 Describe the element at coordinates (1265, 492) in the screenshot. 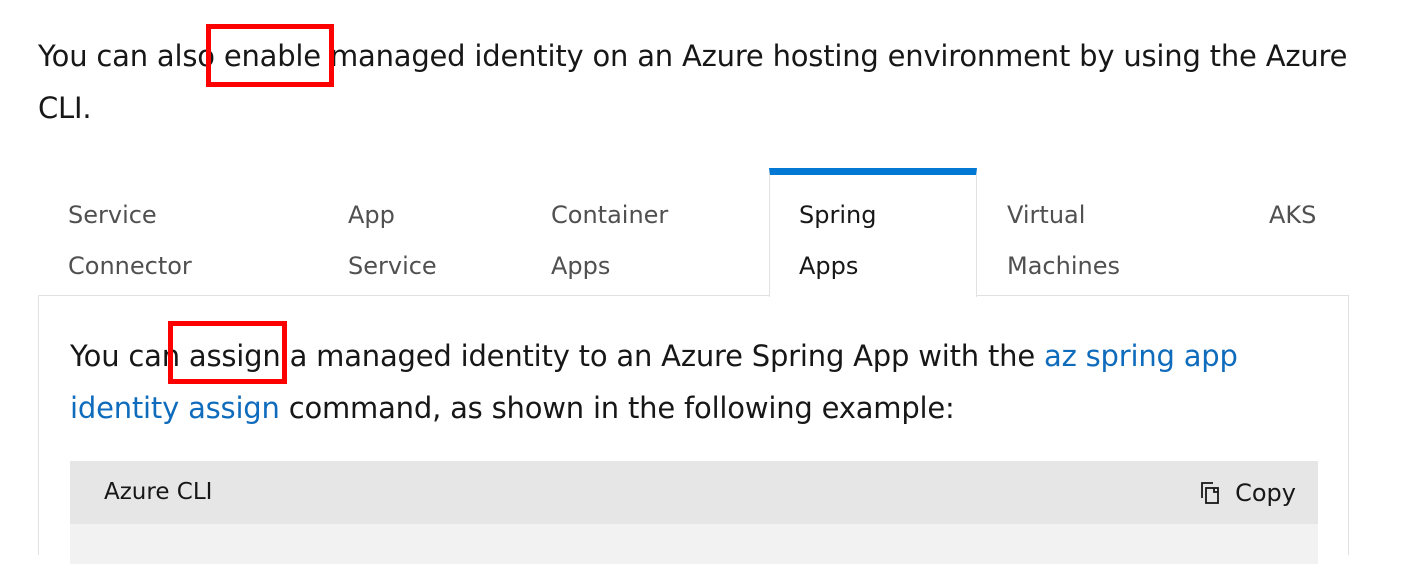

I see `copy-label: Copy` at that location.